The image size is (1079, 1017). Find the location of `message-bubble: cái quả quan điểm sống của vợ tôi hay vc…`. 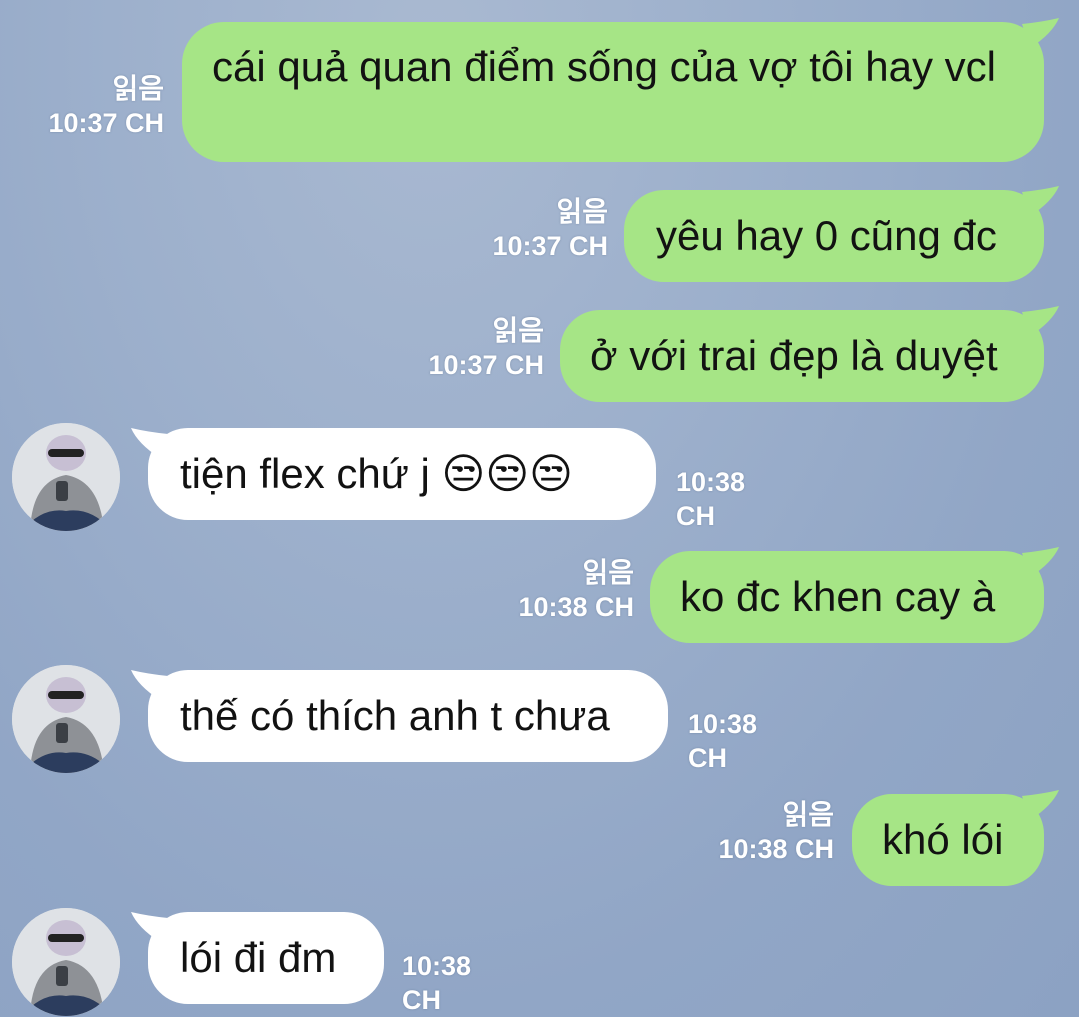

message-bubble: cái quả quan điểm sống của vợ tôi hay vc… is located at coordinates (613, 92).